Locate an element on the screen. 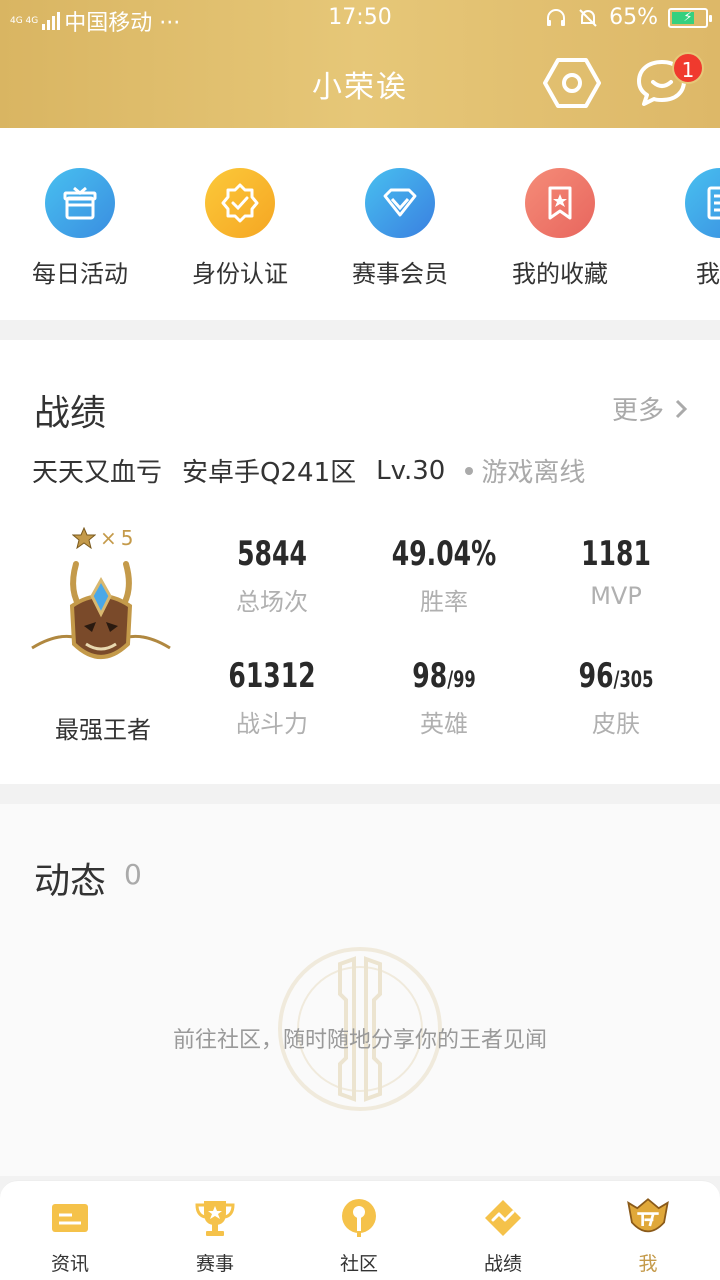 This screenshot has height=1280, width=720. nav-matches: 赛事 is located at coordinates (215, 1235).